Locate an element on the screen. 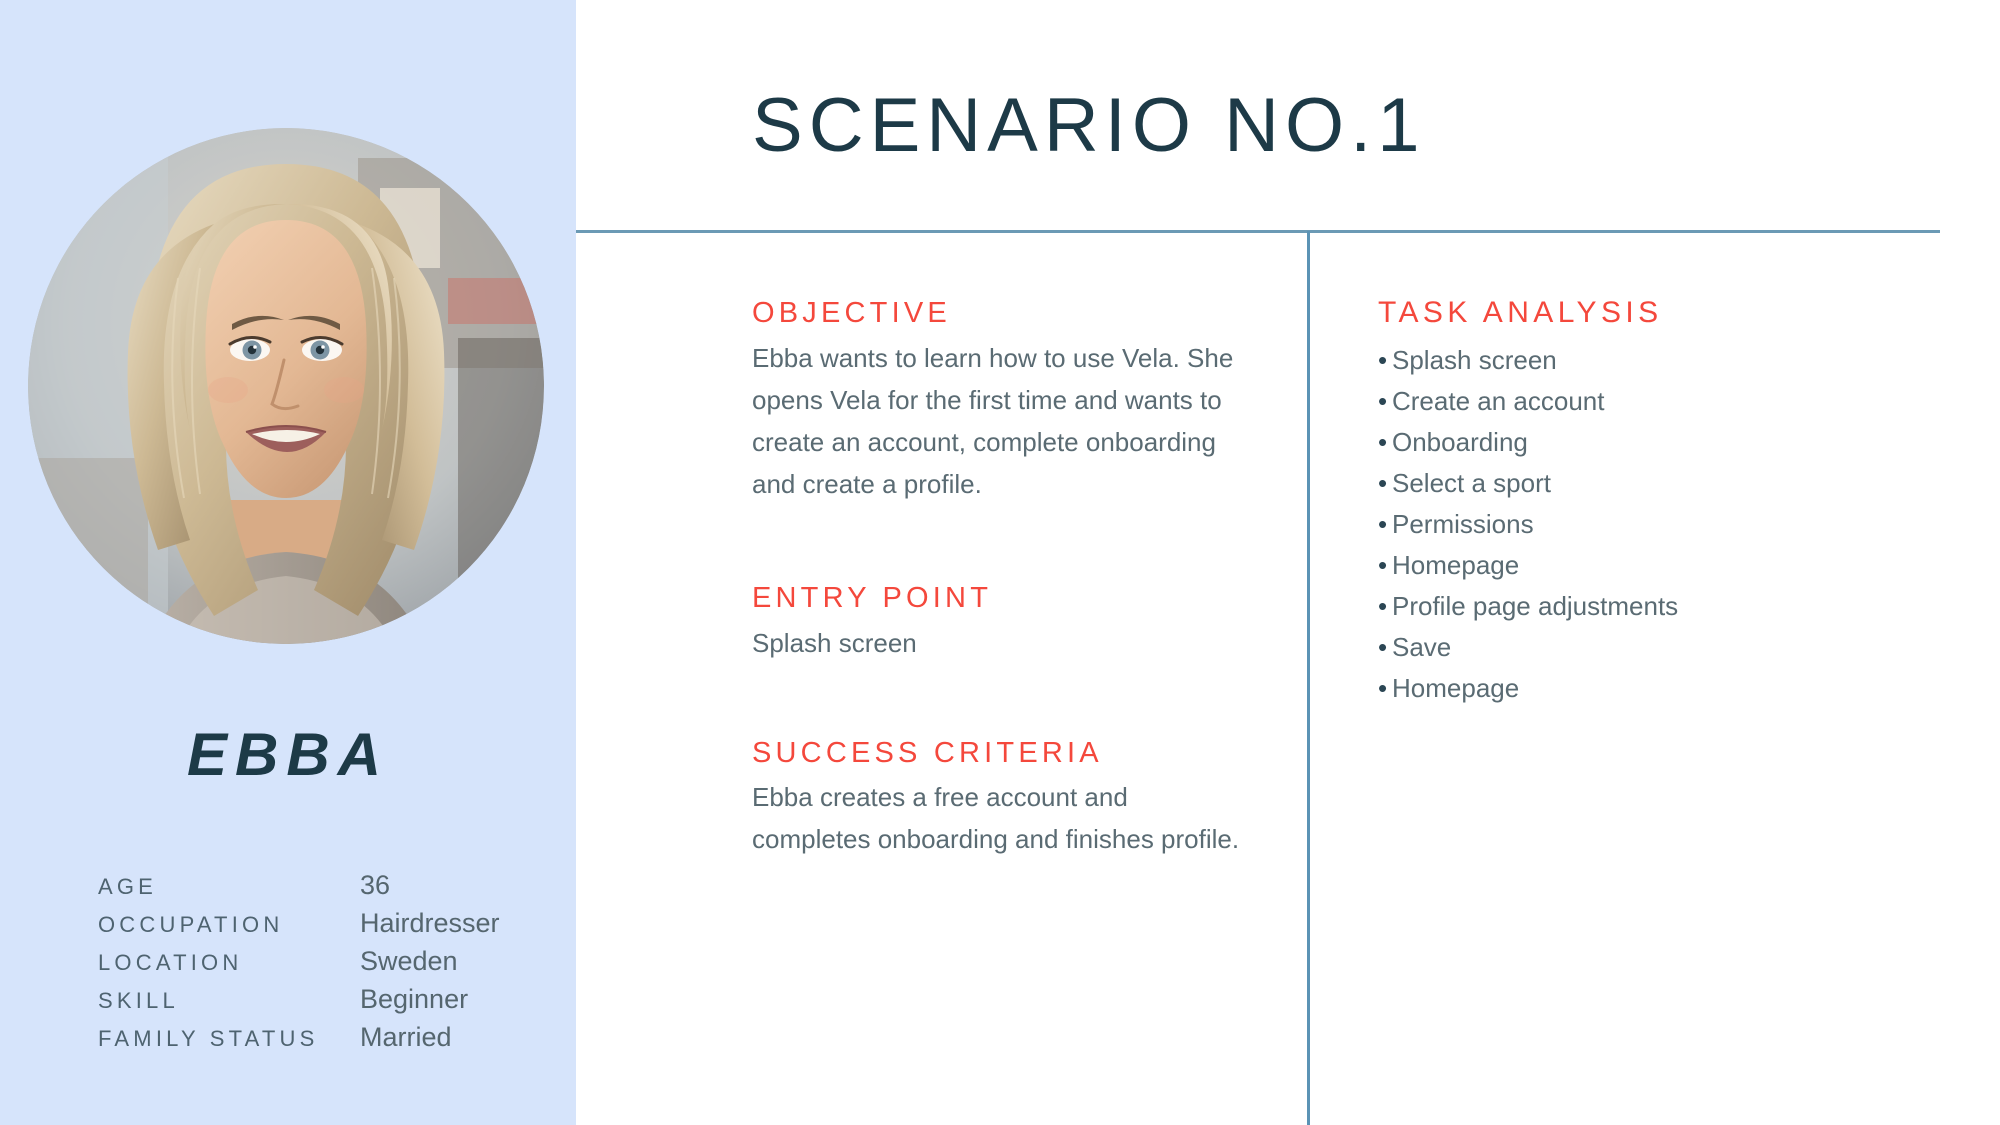 The width and height of the screenshot is (2000, 1125). attribute-value: Married is located at coordinates (406, 1037).